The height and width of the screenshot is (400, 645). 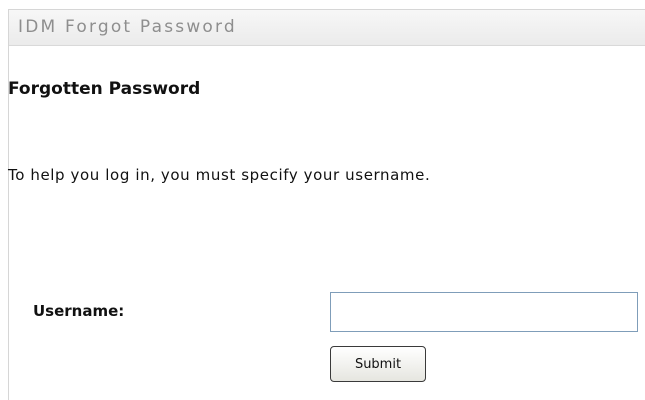 I want to click on username-label: Username:, so click(x=79, y=311).